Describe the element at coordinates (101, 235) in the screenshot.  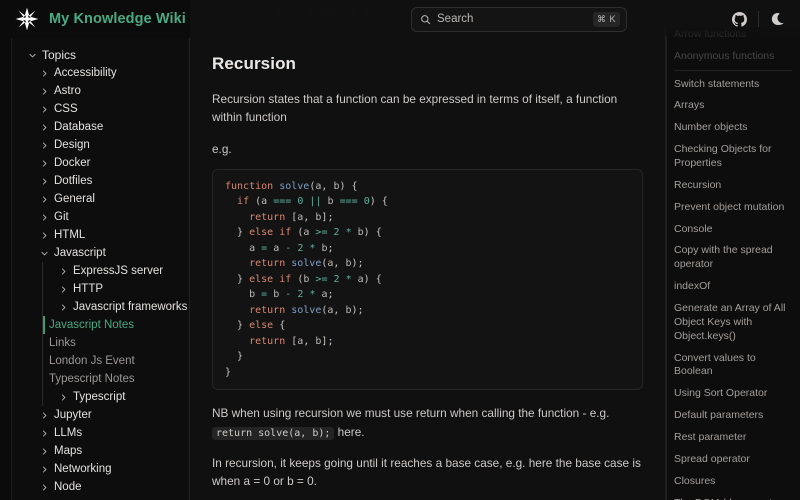
I see `sidebar-item-html: HTML` at that location.